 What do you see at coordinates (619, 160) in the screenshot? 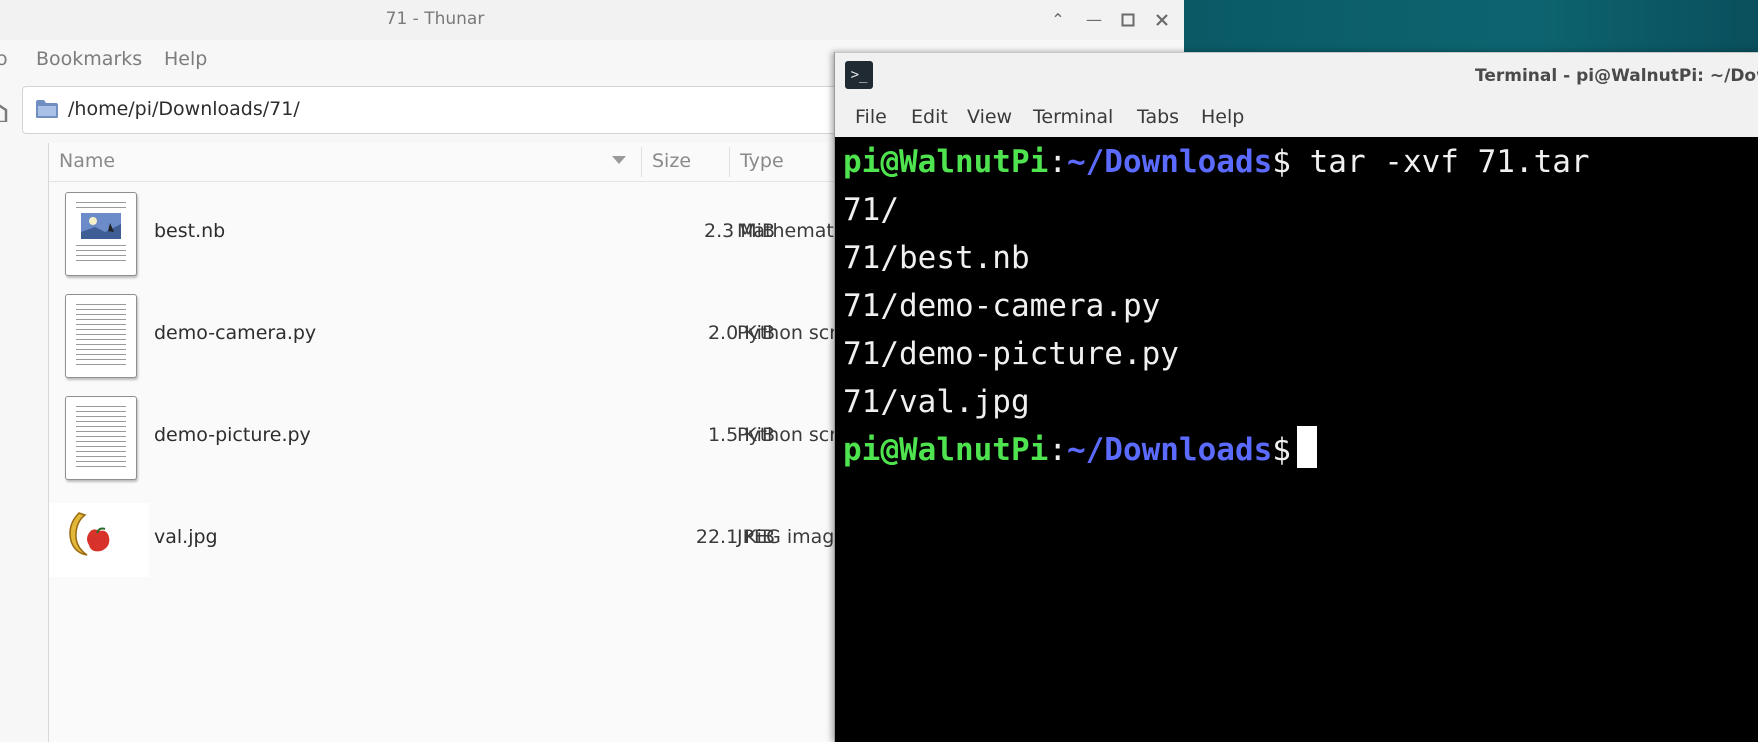
I see `sort-descending-icon` at bounding box center [619, 160].